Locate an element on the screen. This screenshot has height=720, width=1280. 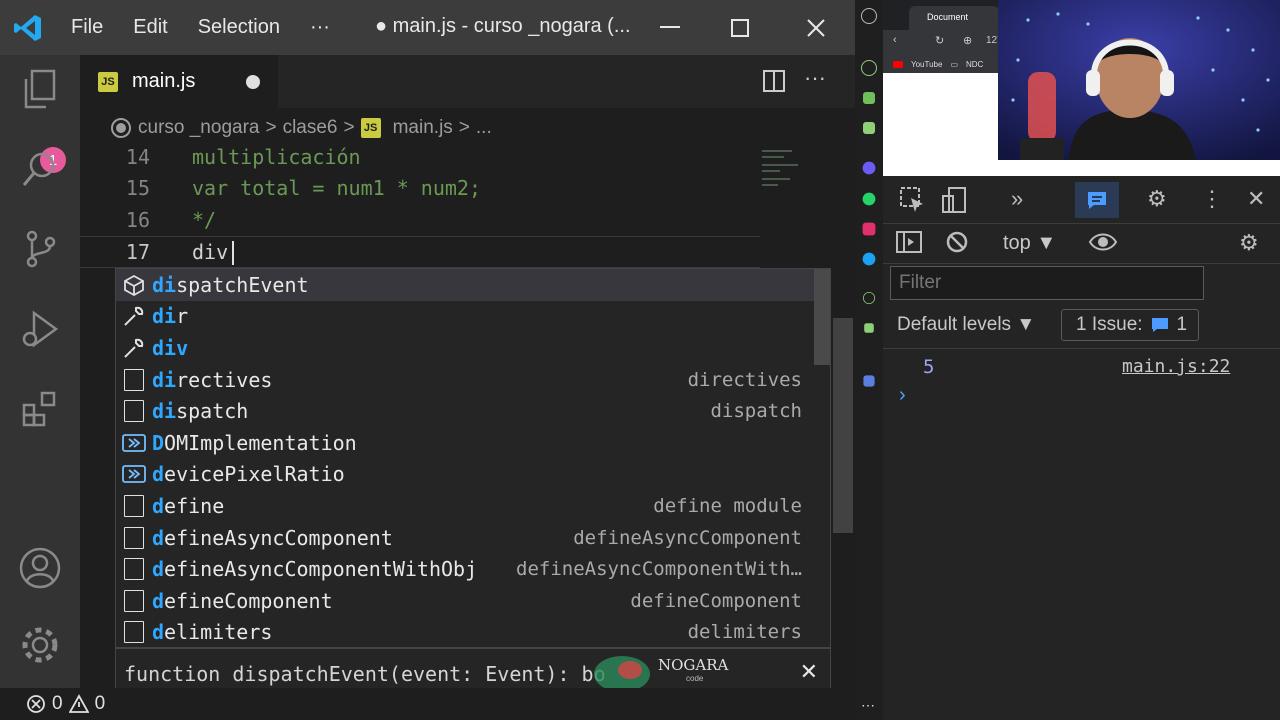
whatsapp-icon is located at coordinates (869, 199).